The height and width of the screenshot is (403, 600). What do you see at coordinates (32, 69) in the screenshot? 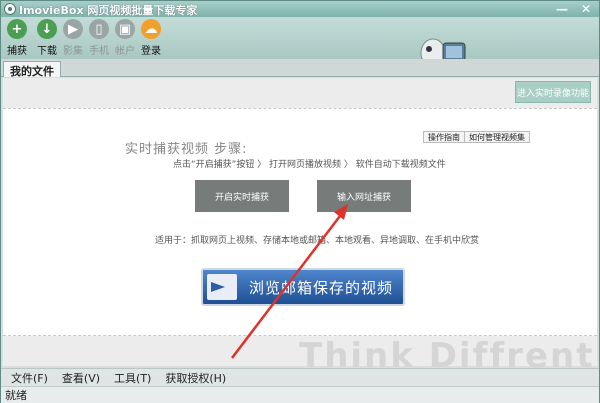
I see `tab-my-files: 我的文件` at bounding box center [32, 69].